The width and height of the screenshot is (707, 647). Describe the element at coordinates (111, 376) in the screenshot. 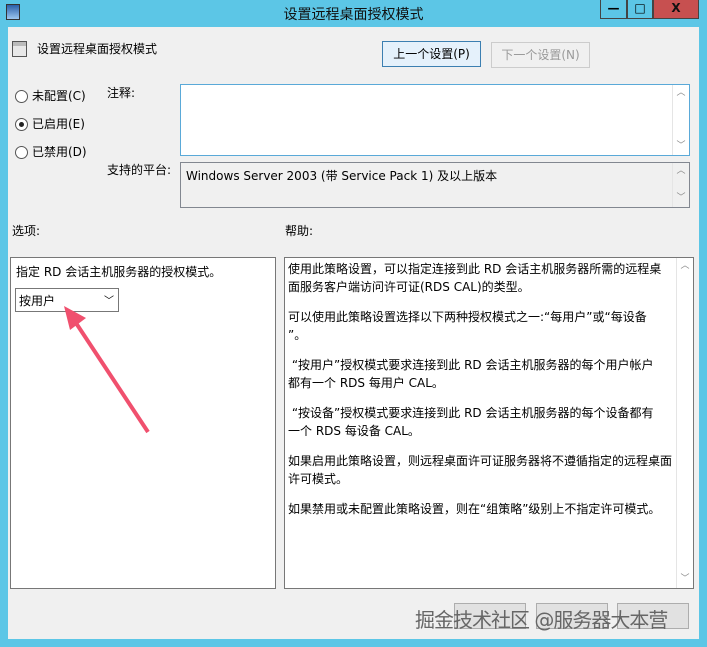

I see `arrow-shaft` at that location.